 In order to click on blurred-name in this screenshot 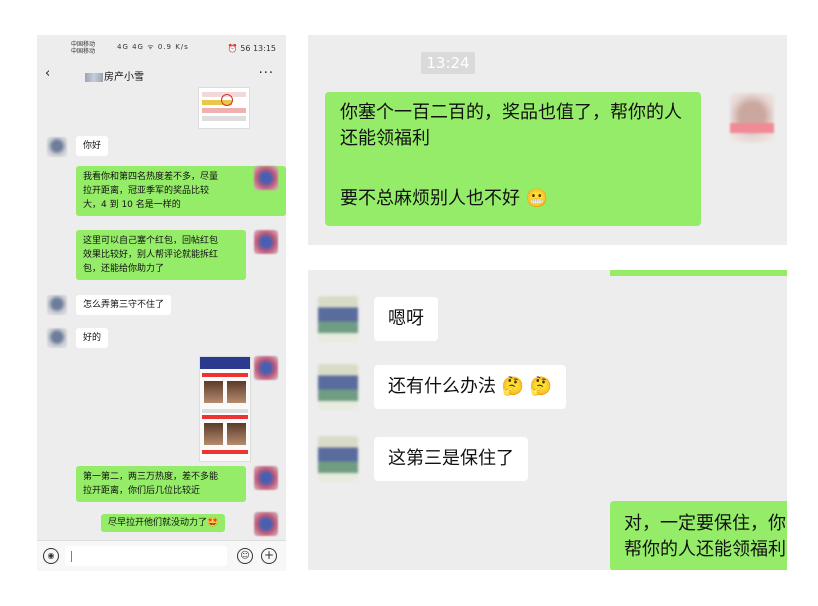, I will do `click(94, 77)`.